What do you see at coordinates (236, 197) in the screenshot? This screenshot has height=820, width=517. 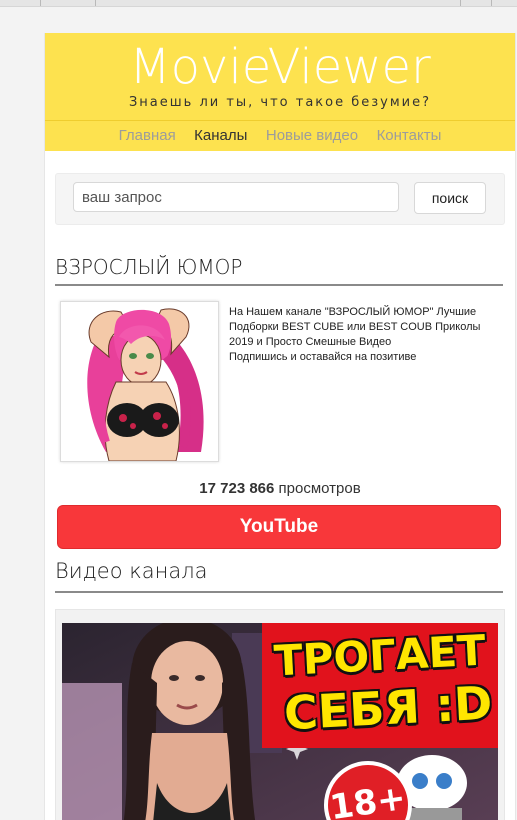 I see `search-input` at bounding box center [236, 197].